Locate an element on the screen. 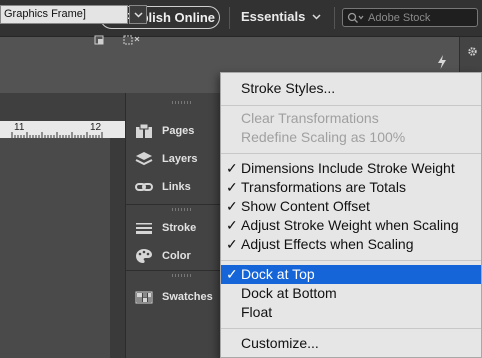 The height and width of the screenshot is (358, 482). panel-item-color: Color is located at coordinates (173, 256).